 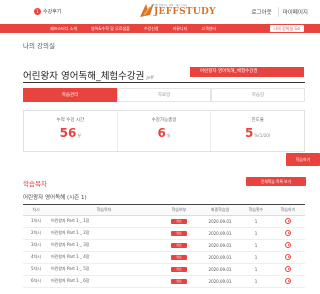 I want to click on col-header-name: 학습목차, so click(x=104, y=210).